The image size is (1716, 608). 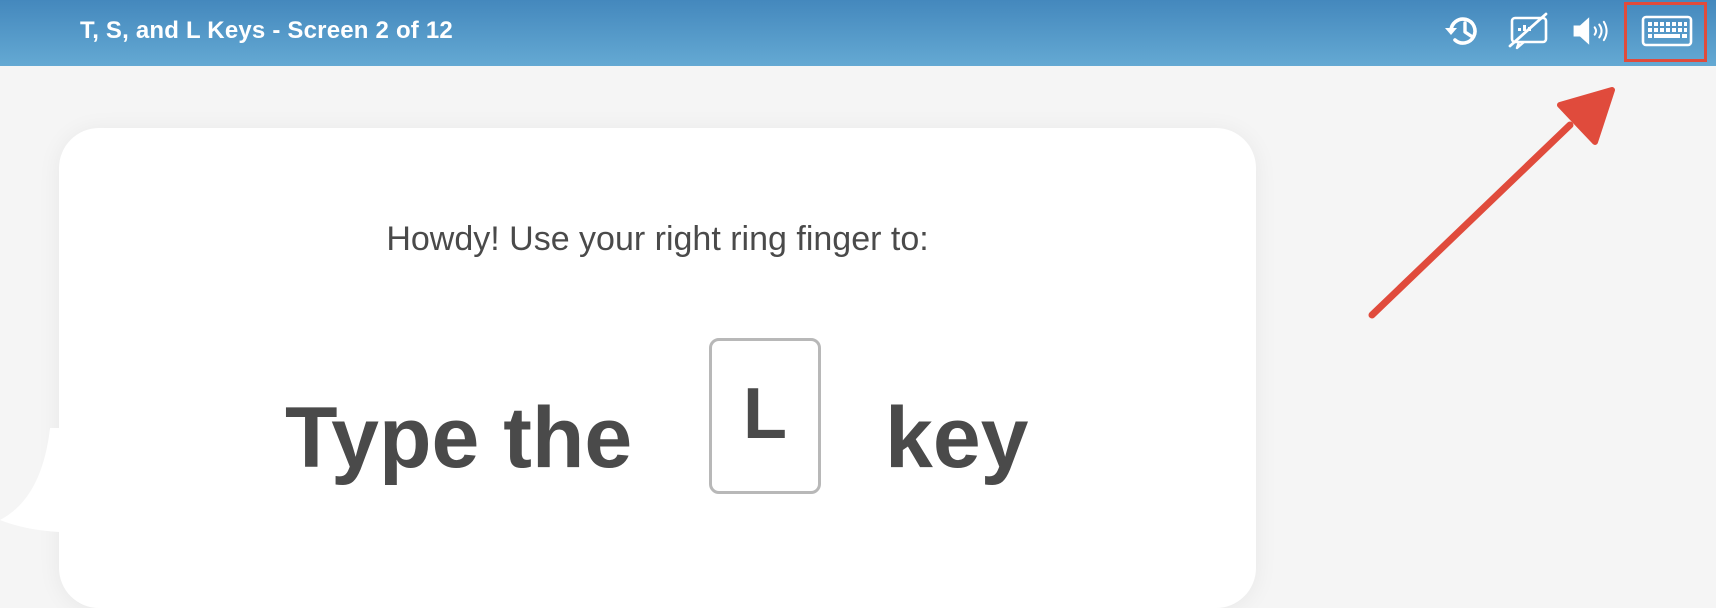 I want to click on history-button, so click(x=1463, y=31).